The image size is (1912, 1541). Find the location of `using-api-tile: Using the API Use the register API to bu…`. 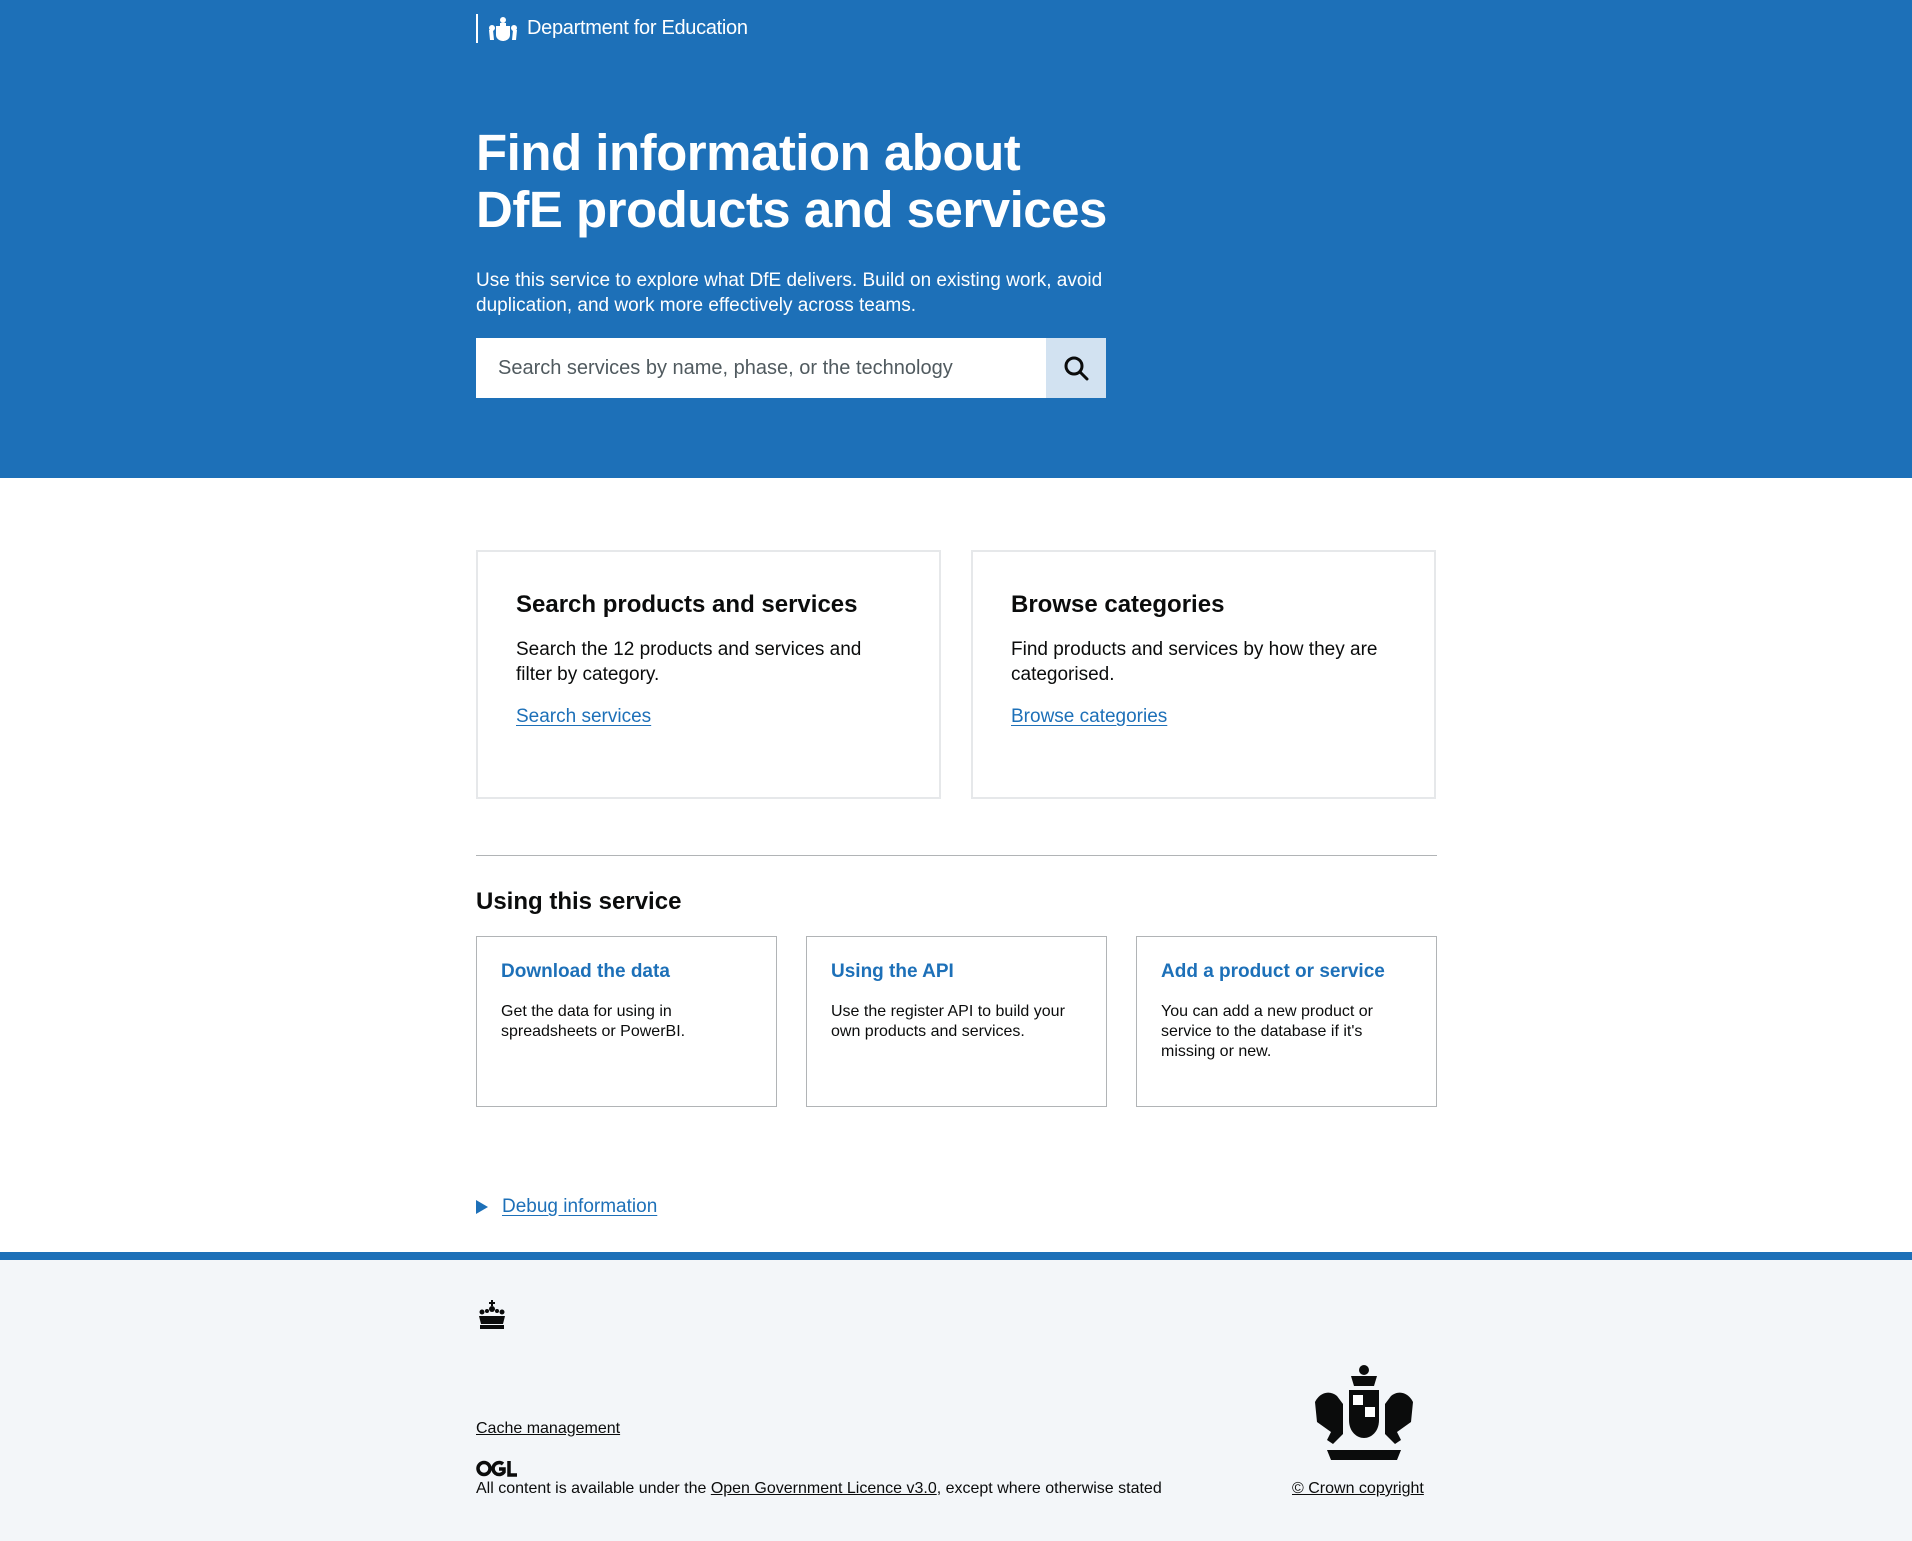

using-api-tile: Using the API Use the register API to bu… is located at coordinates (956, 1021).